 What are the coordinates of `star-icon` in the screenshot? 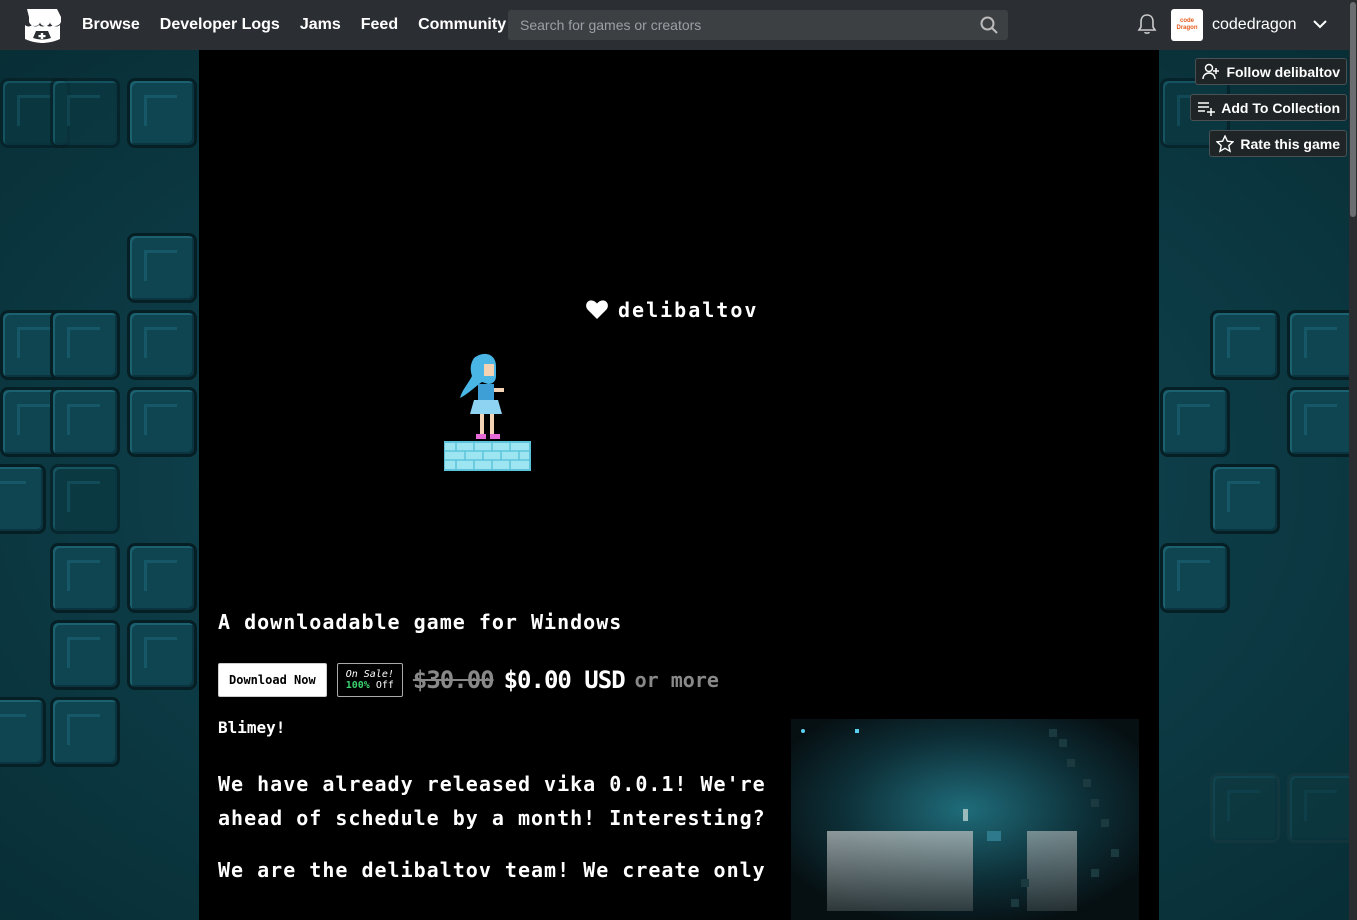 It's located at (1225, 143).